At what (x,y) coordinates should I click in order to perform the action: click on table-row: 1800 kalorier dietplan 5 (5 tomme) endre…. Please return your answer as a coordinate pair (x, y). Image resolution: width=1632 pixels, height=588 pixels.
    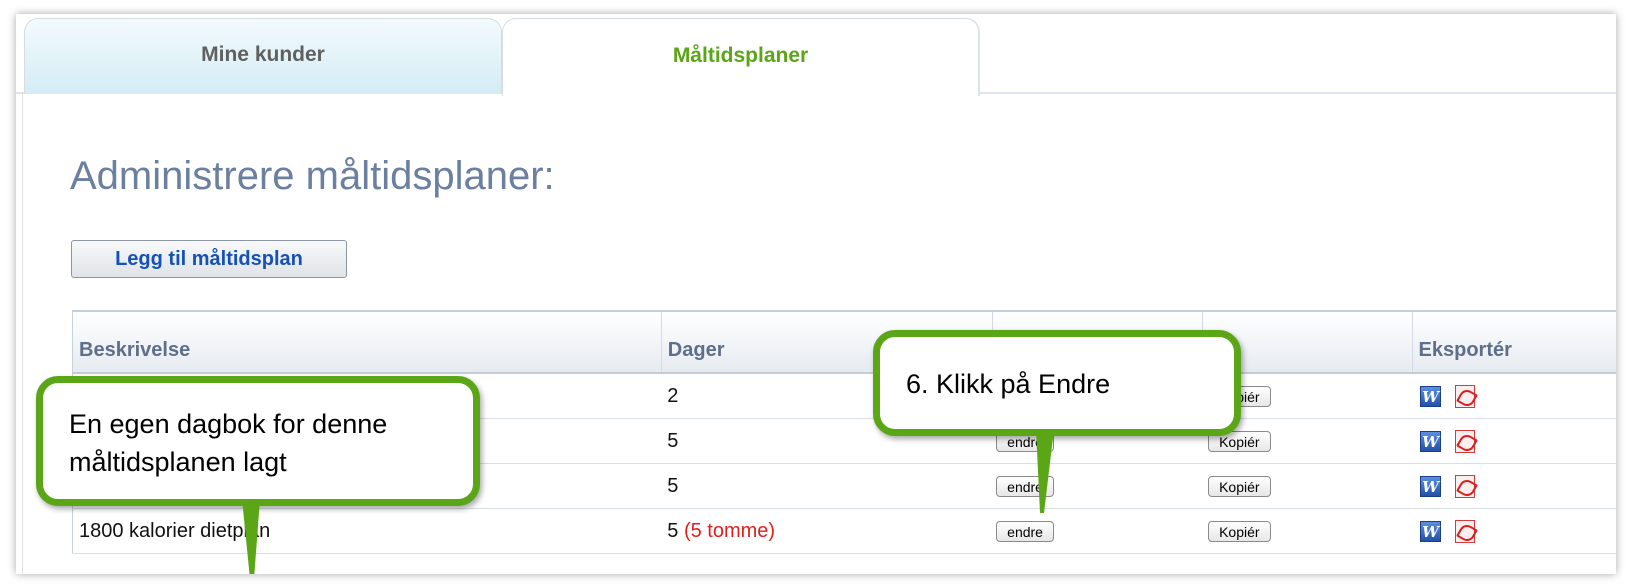
    Looking at the image, I should click on (844, 531).